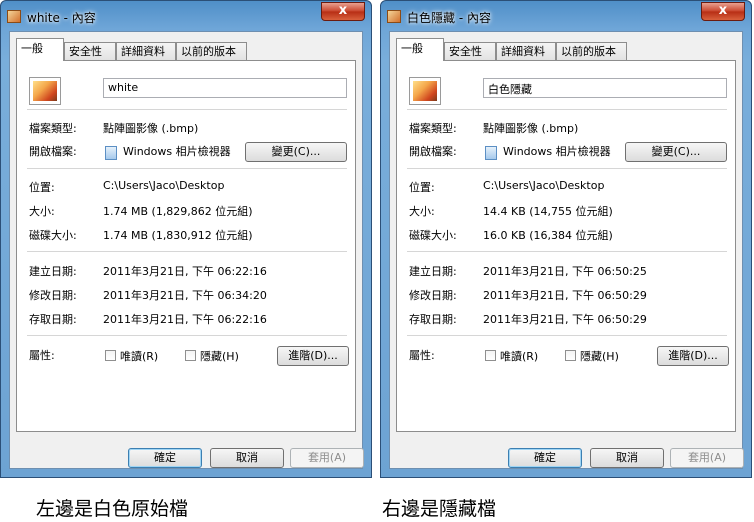  Describe the element at coordinates (185, 295) in the screenshot. I see `modified-value: 2011年3月21日, 下午 06:34:20` at that location.